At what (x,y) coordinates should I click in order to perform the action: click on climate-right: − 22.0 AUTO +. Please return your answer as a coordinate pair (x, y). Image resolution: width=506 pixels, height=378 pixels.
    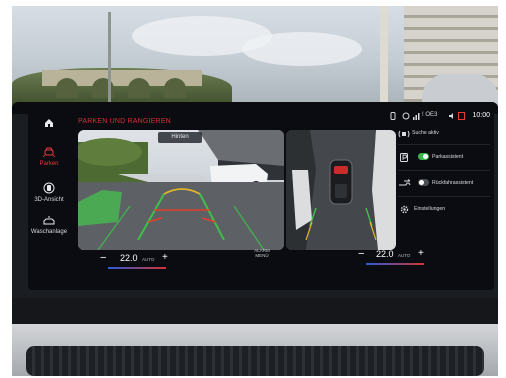
    Looking at the image, I should click on (398, 256).